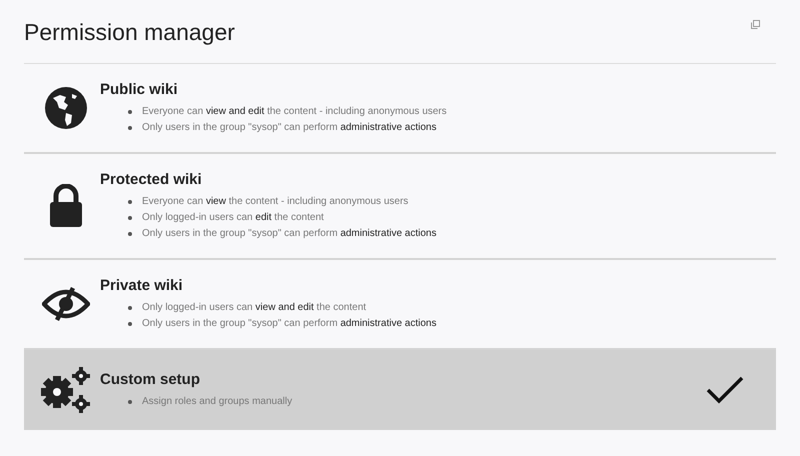 Image resolution: width=800 pixels, height=456 pixels. What do you see at coordinates (139, 90) in the screenshot?
I see `option-title: Public wiki` at bounding box center [139, 90].